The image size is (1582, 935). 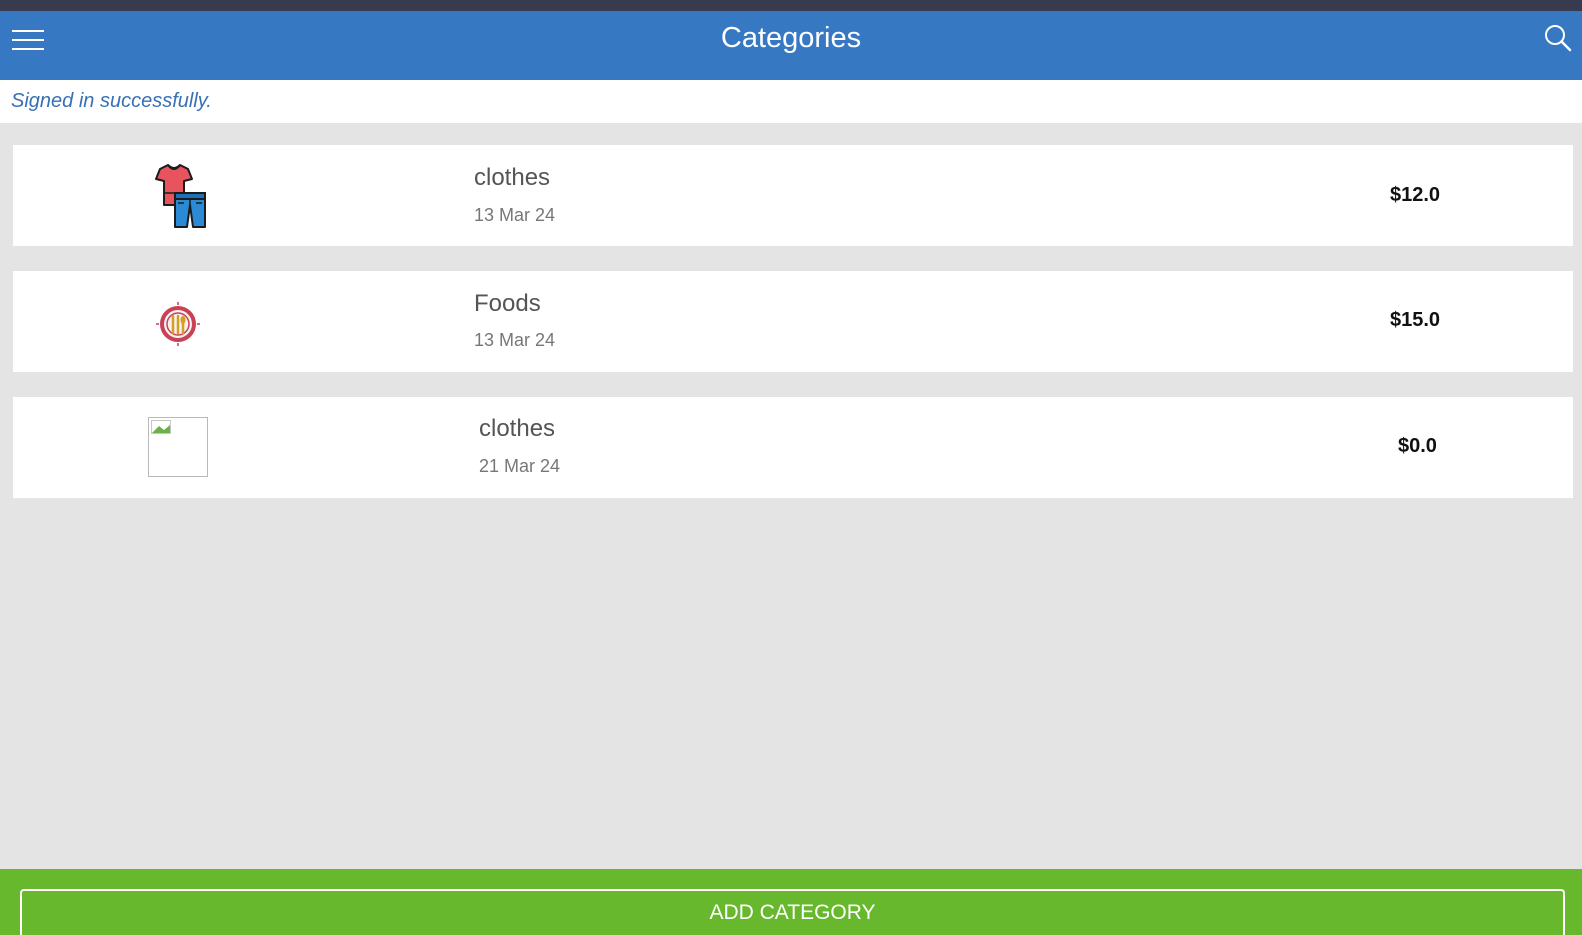 What do you see at coordinates (793, 195) in the screenshot?
I see `category-card: clothes 13 Mar 24 $12.0` at bounding box center [793, 195].